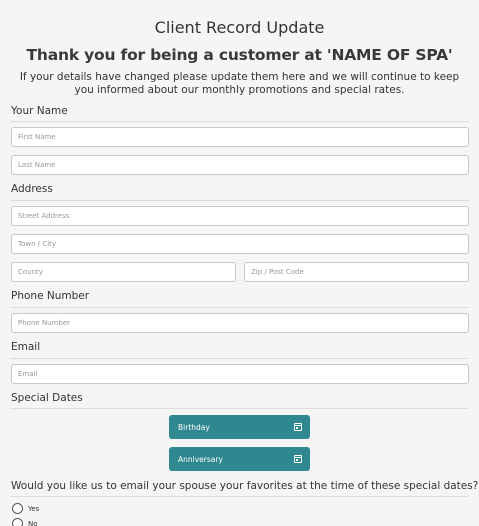 This screenshot has height=526, width=479. I want to click on birthday-label: Birthday, so click(194, 427).